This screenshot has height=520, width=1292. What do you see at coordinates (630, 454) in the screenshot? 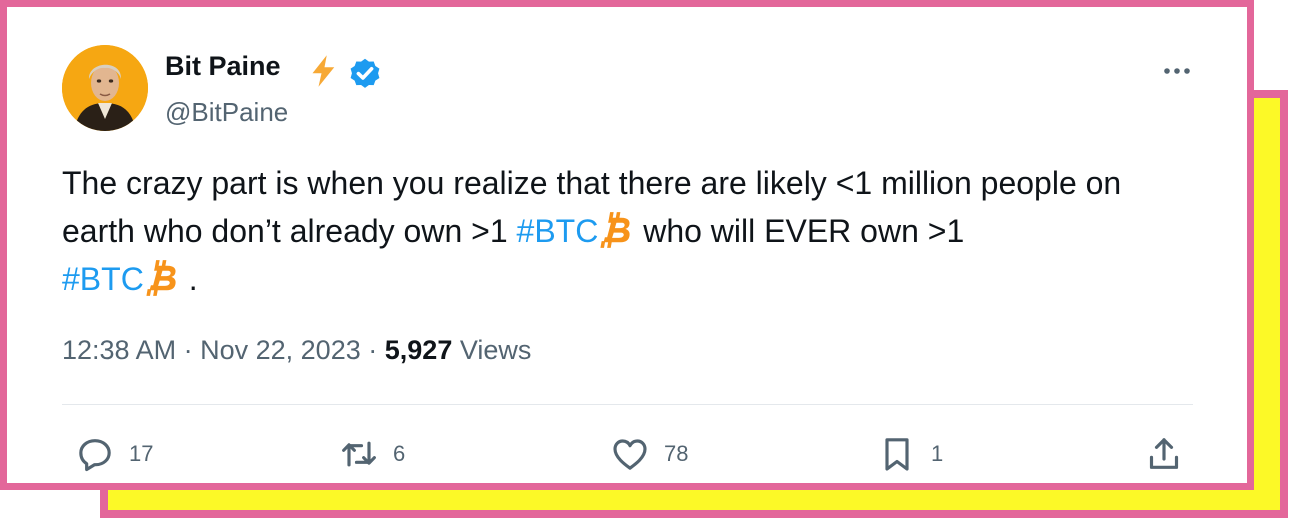
I see `heart-icon` at bounding box center [630, 454].